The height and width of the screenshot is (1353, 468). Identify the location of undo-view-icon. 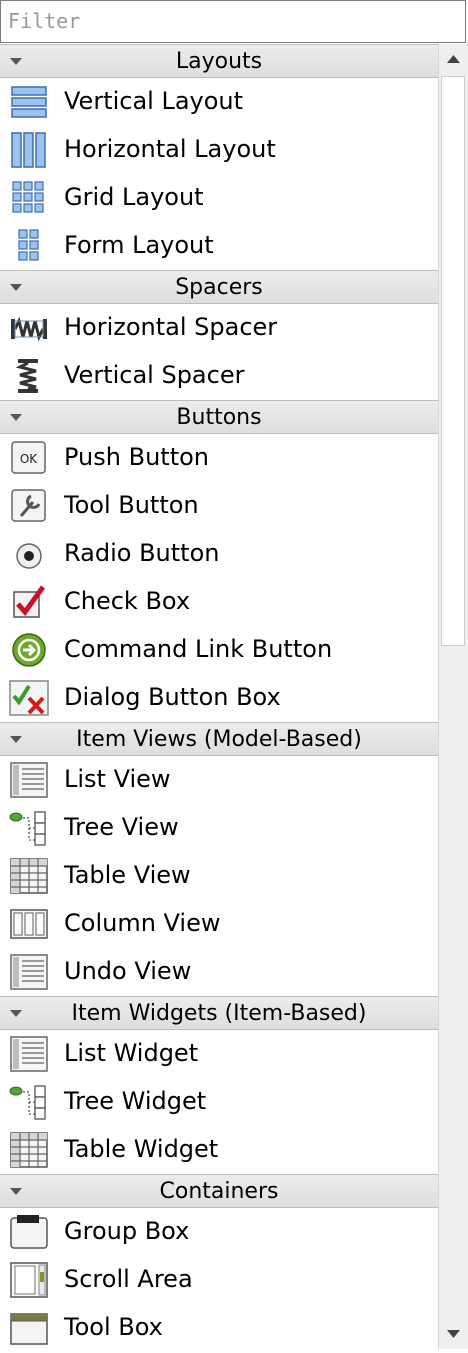
(29, 972).